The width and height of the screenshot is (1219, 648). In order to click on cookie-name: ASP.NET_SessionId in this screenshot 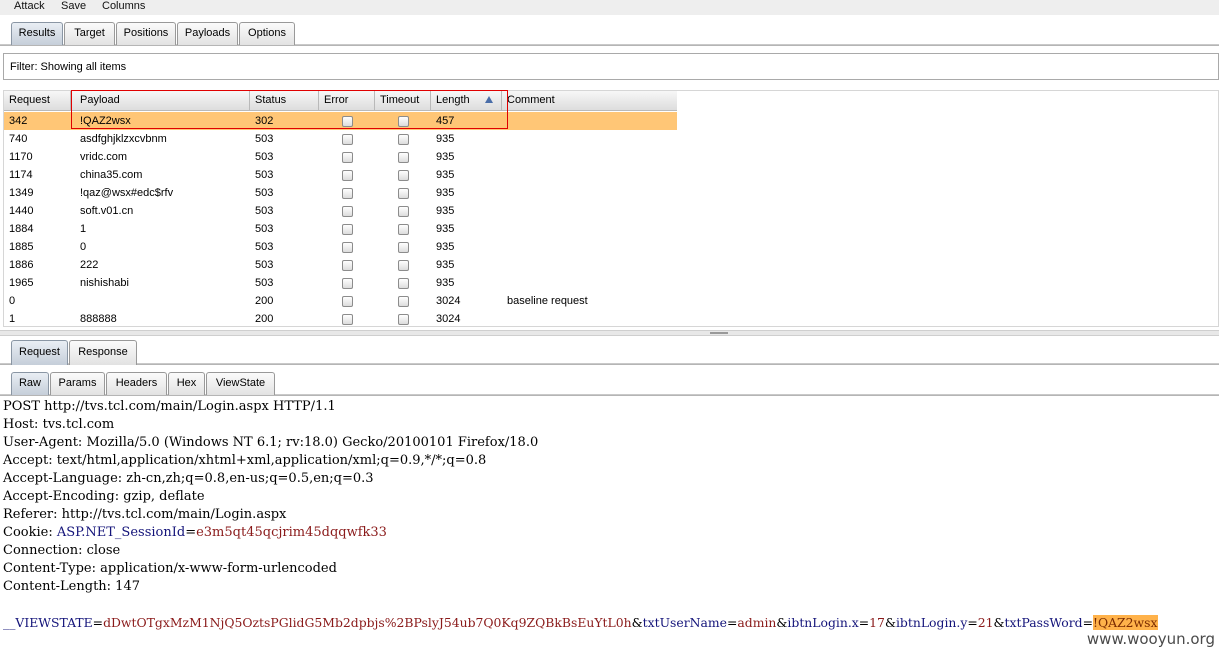, I will do `click(121, 532)`.